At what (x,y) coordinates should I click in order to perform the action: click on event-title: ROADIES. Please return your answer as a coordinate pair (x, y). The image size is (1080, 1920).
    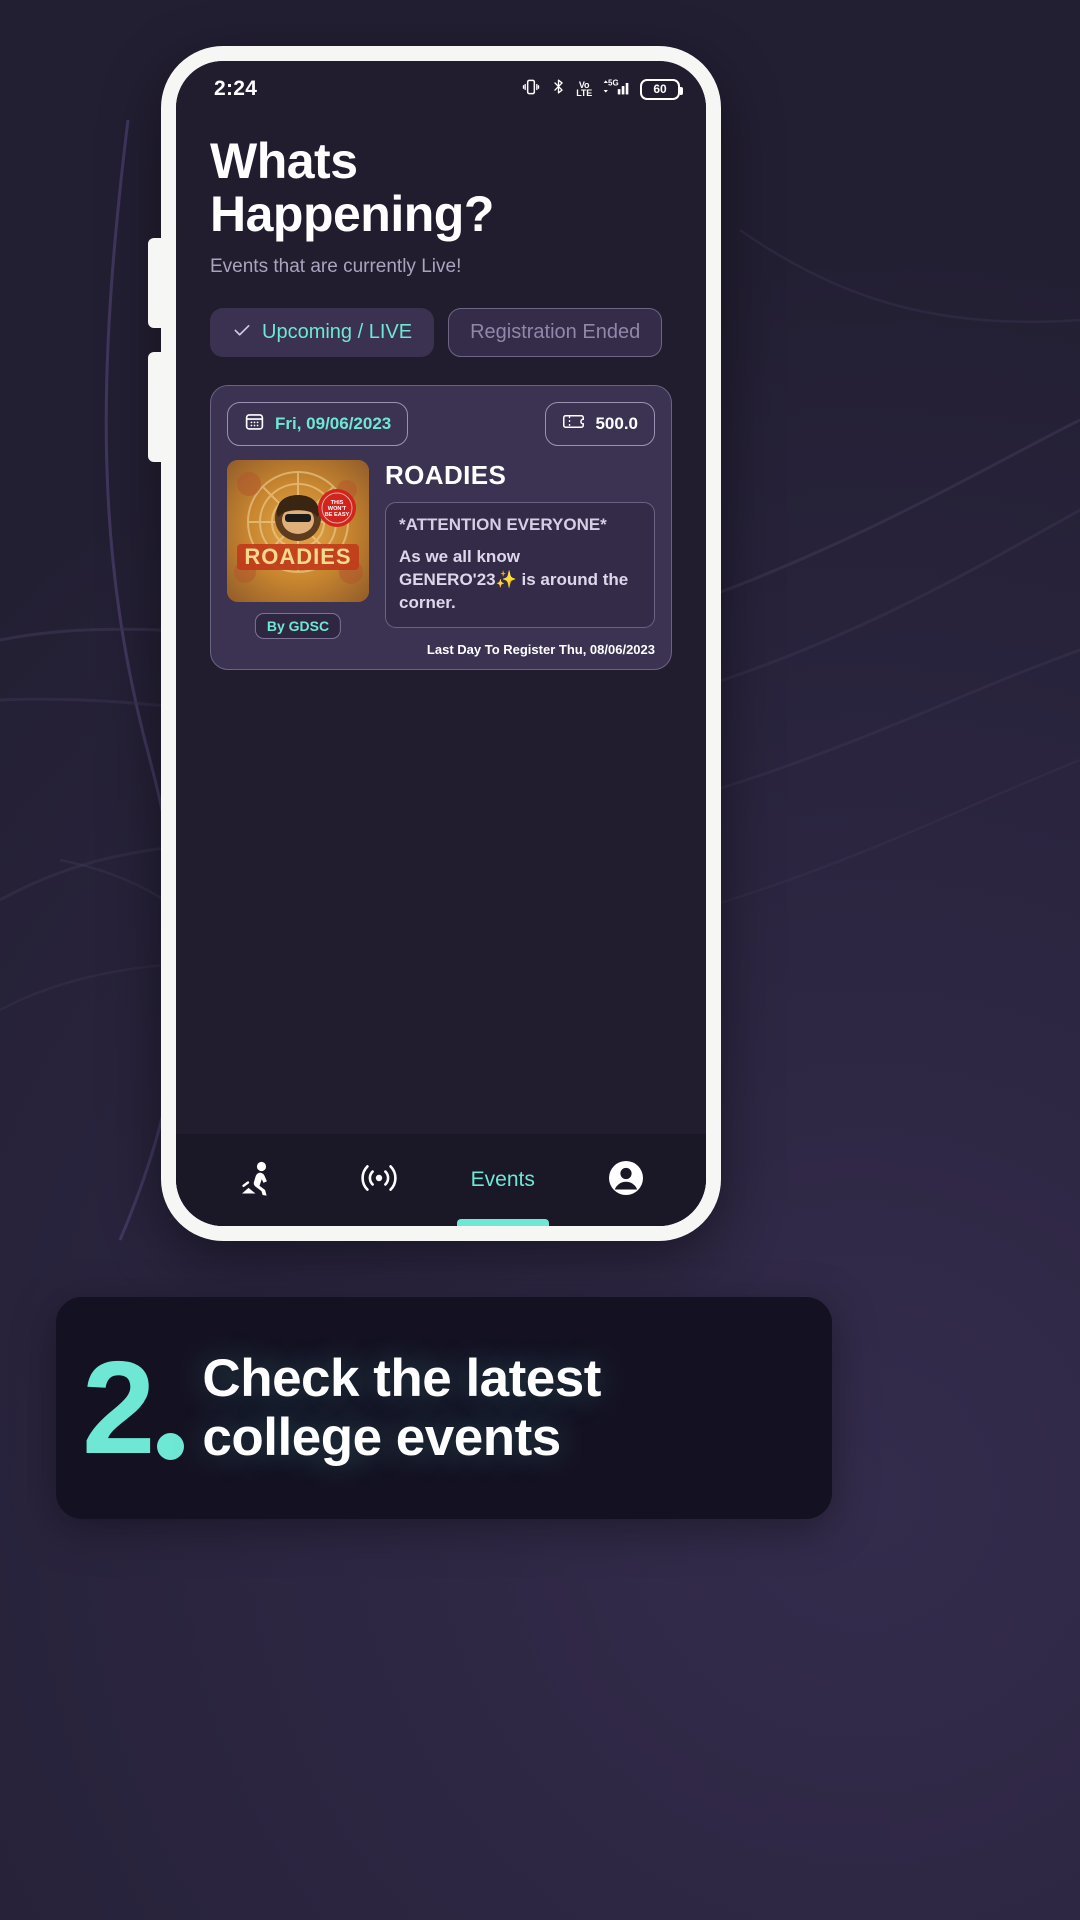
    Looking at the image, I should click on (446, 475).